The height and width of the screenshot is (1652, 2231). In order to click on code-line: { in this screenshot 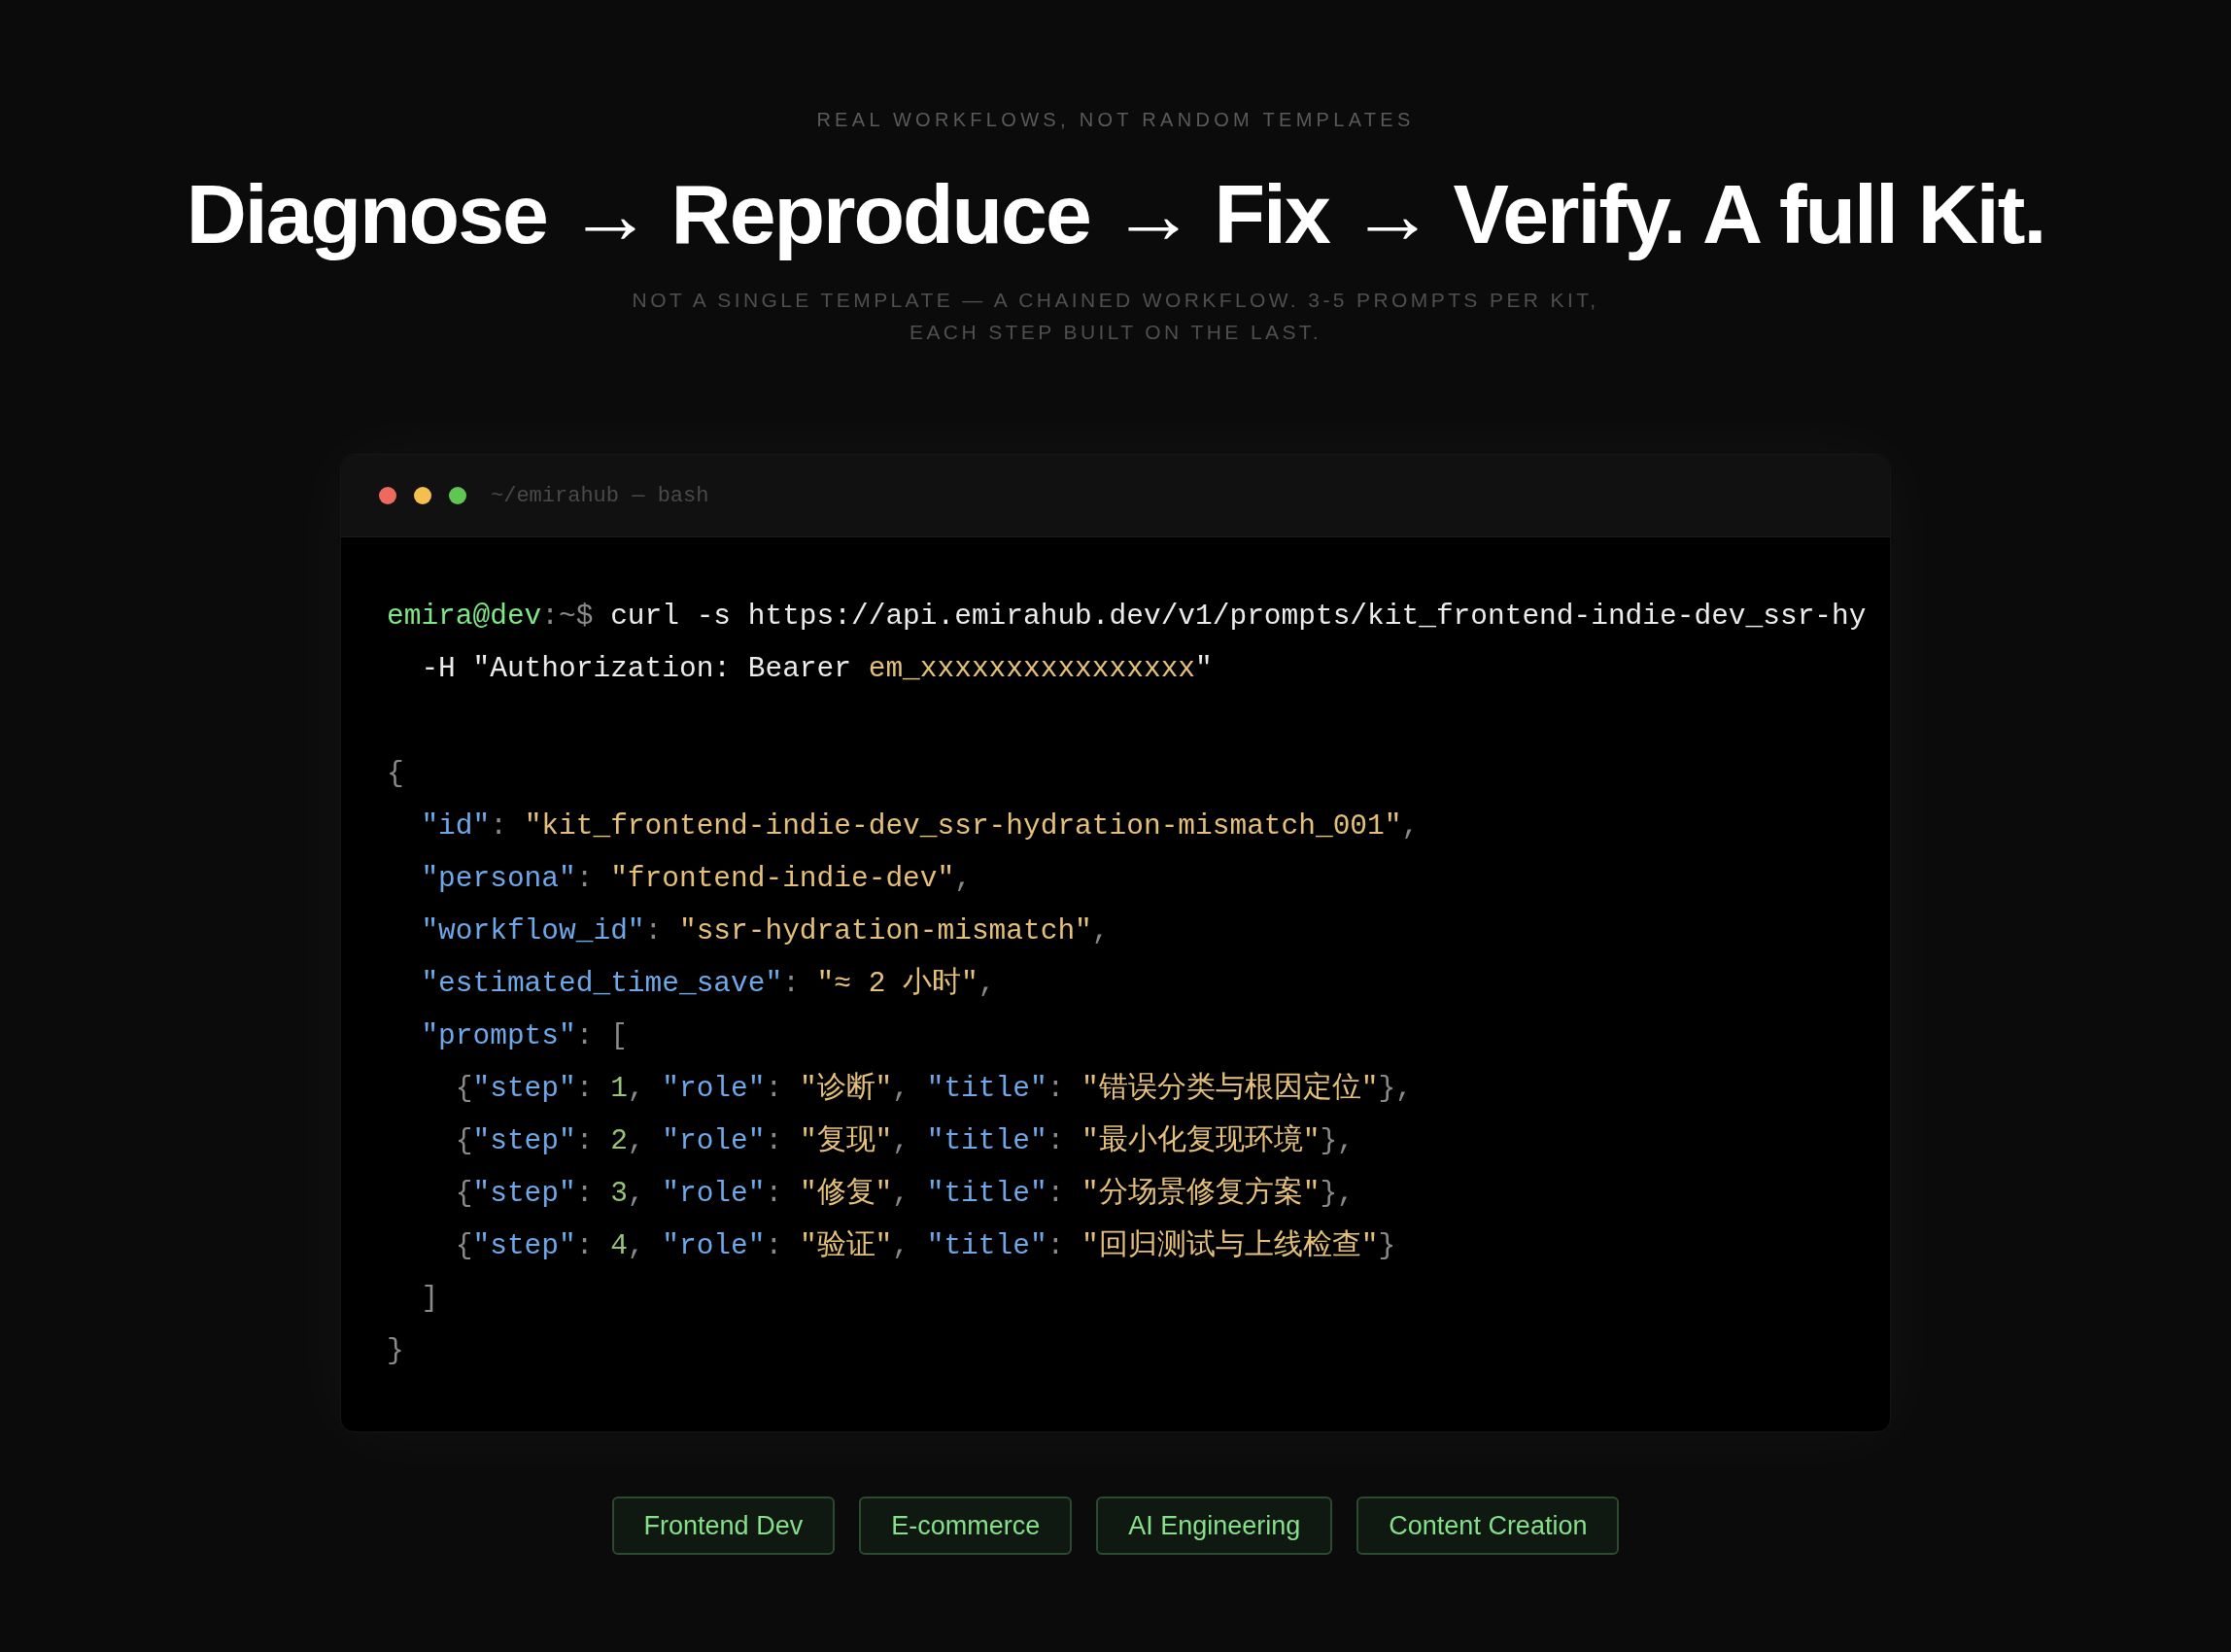, I will do `click(396, 774)`.